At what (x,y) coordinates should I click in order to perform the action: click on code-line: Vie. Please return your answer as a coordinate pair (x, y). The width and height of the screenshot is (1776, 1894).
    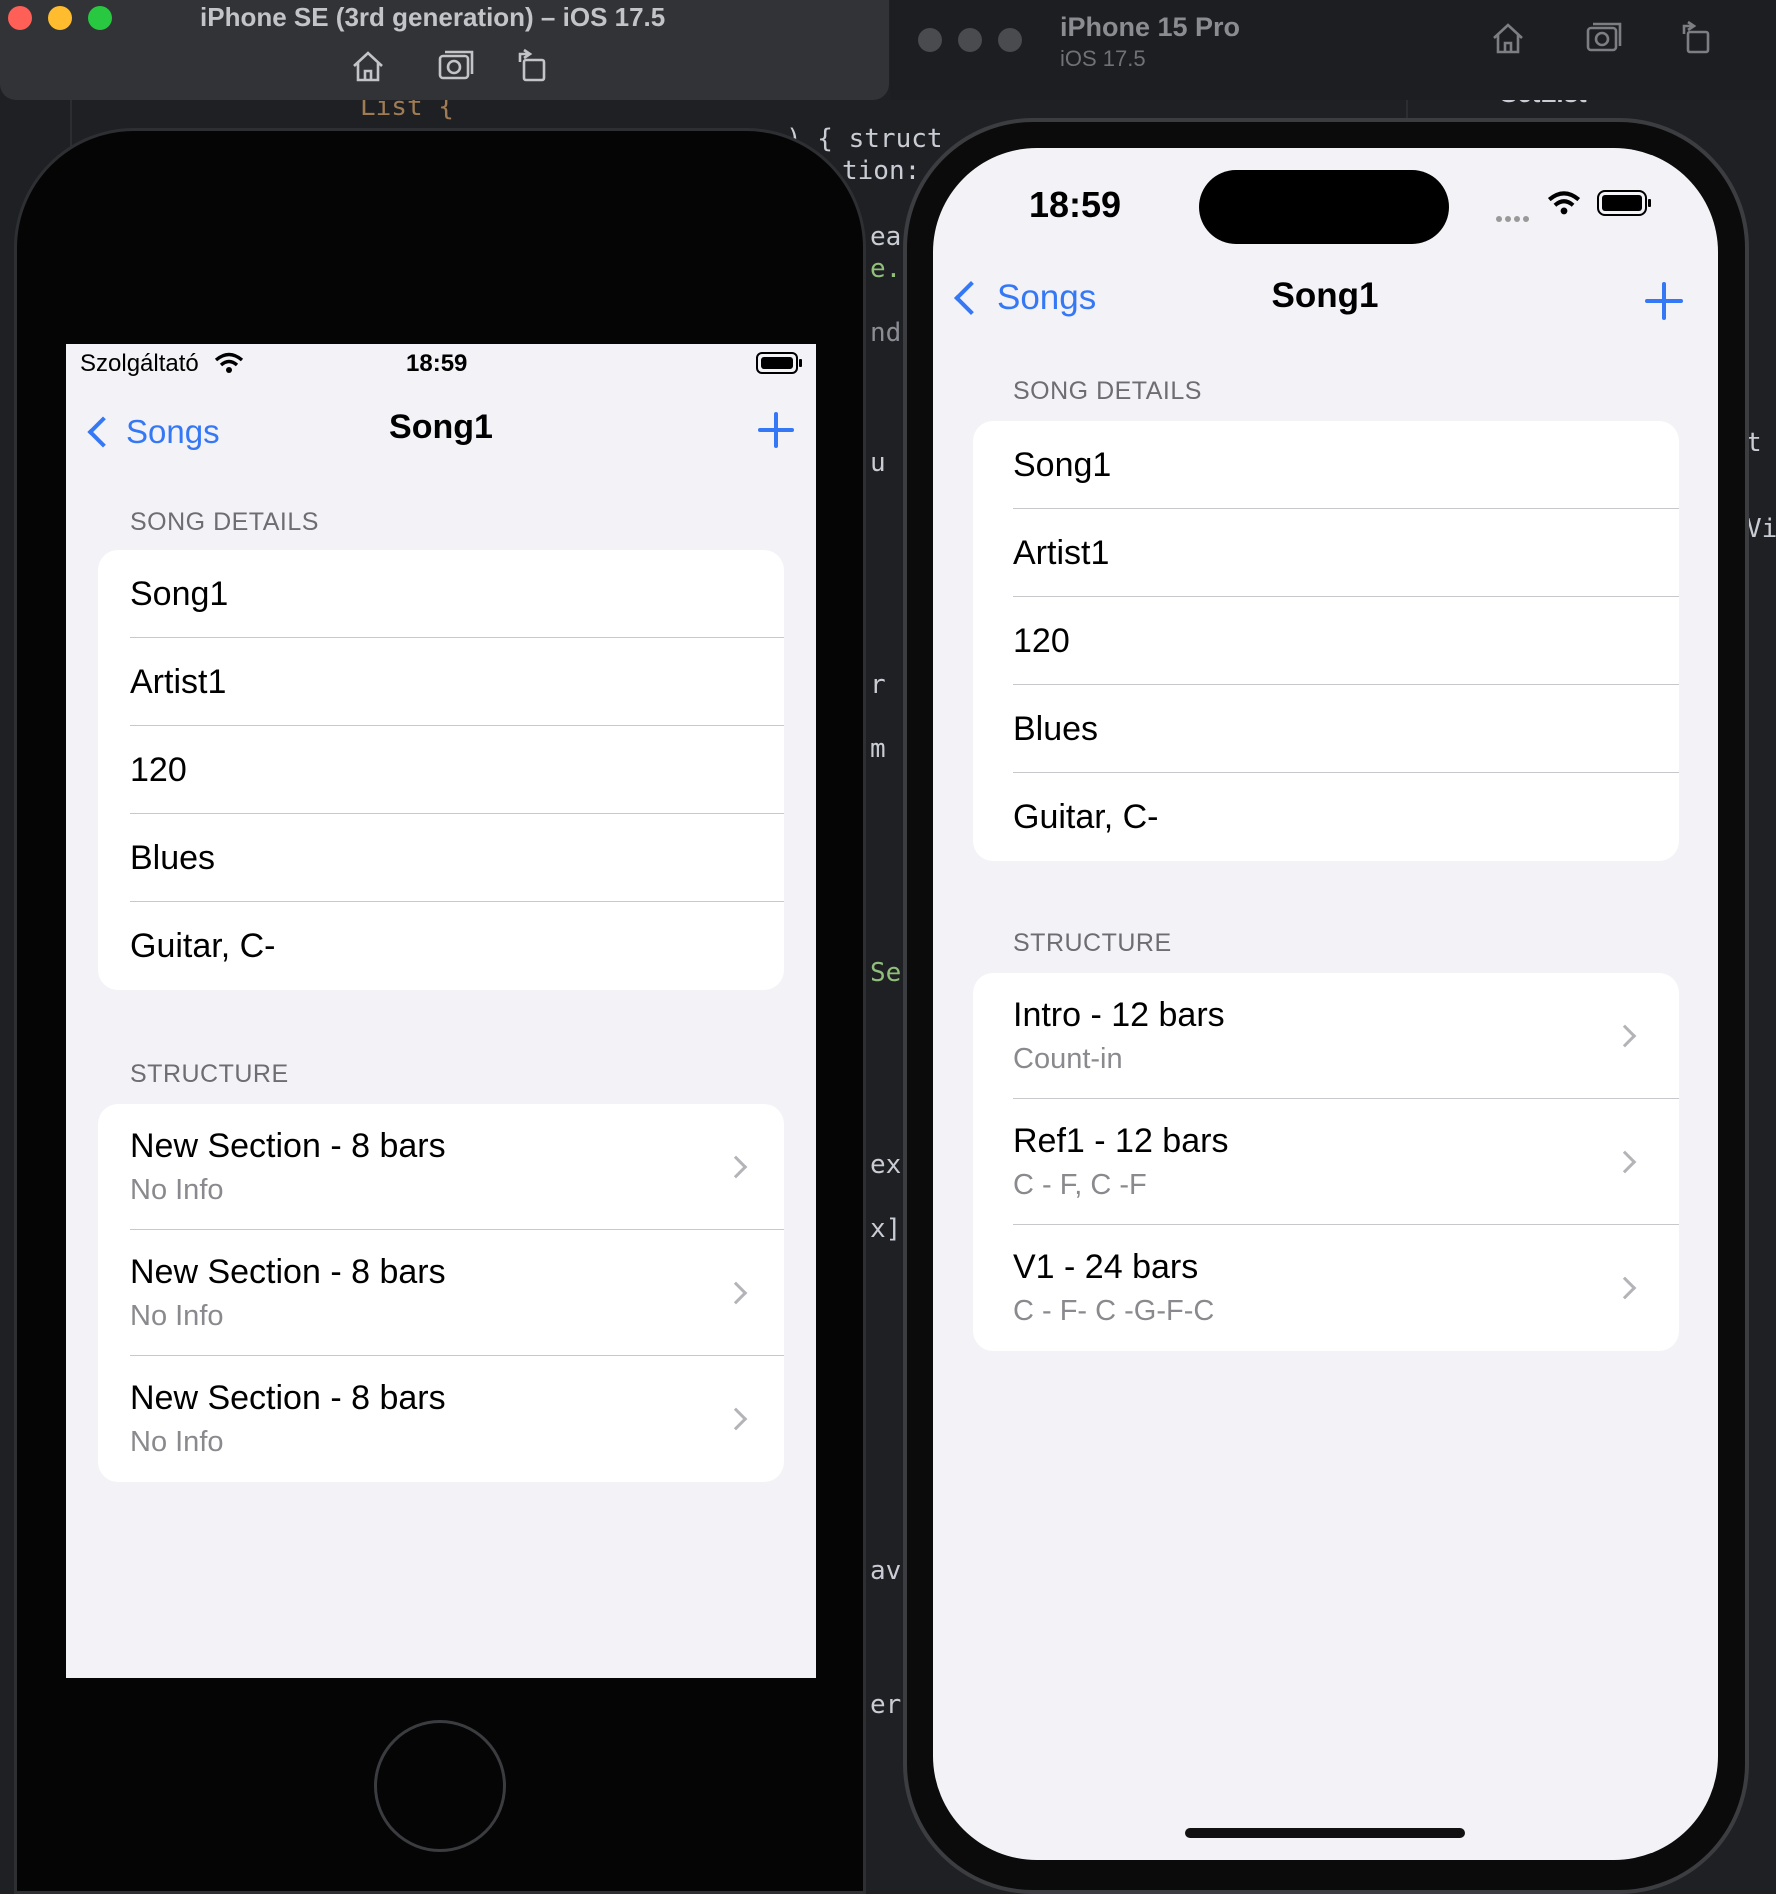
    Looking at the image, I should click on (1761, 529).